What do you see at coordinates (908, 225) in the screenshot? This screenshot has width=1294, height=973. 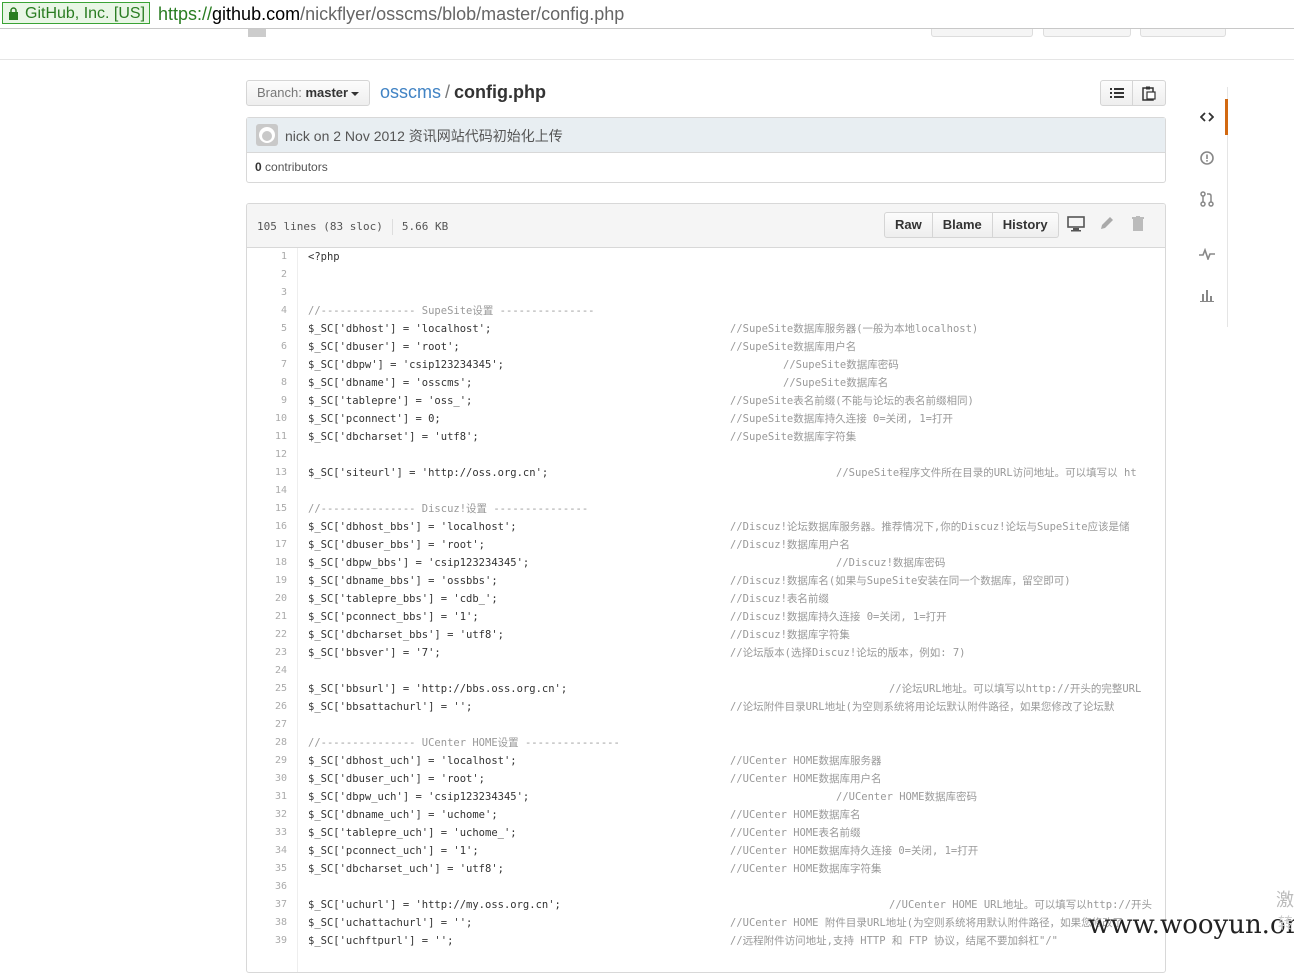 I see `raw-button: Raw` at bounding box center [908, 225].